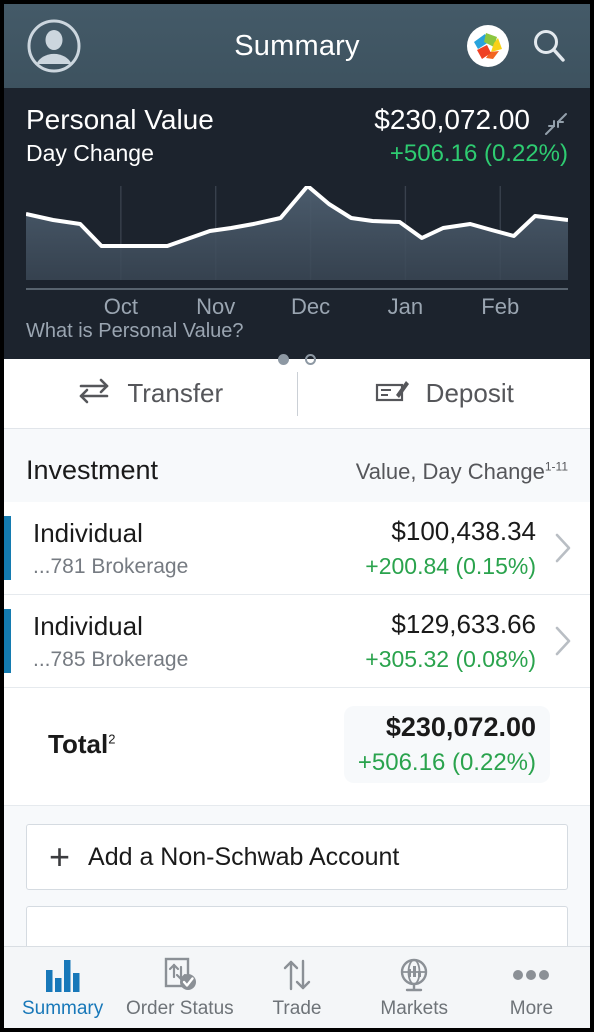 Image resolution: width=594 pixels, height=1032 pixels. I want to click on account-figures: $100,438.34 +200.84 (0.15%), so click(450, 548).